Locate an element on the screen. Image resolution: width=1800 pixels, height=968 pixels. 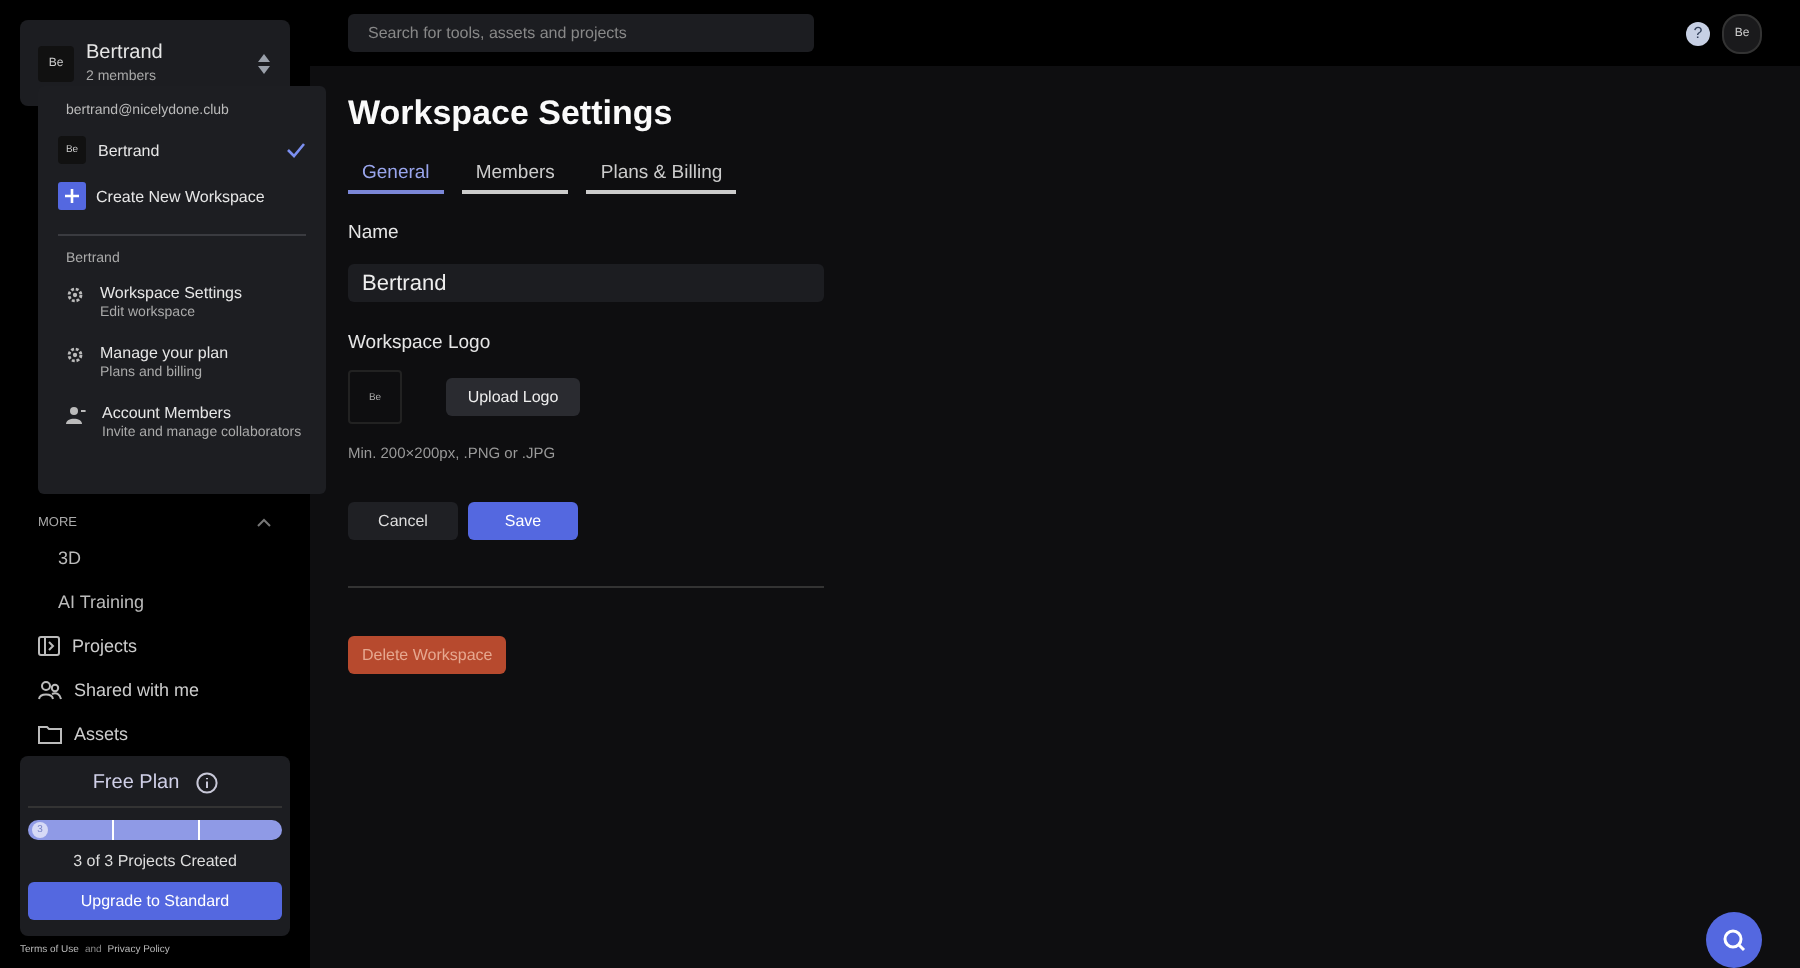
menu-item-title: Manage your plan is located at coordinates (164, 353).